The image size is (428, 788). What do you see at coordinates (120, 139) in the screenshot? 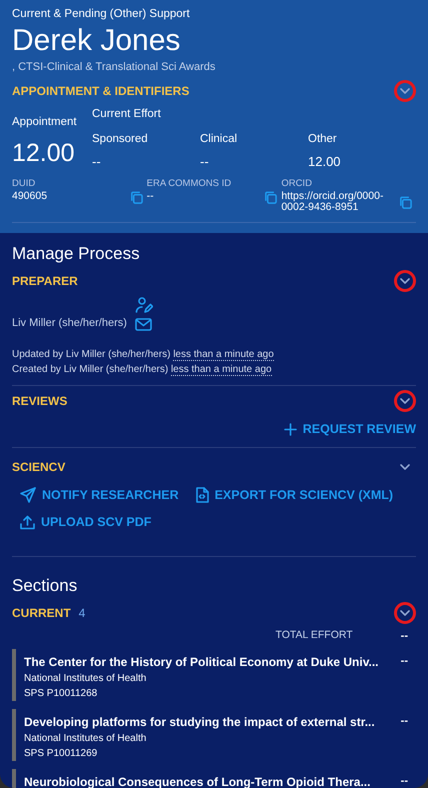
I see `effort-label: Sponsored` at bounding box center [120, 139].